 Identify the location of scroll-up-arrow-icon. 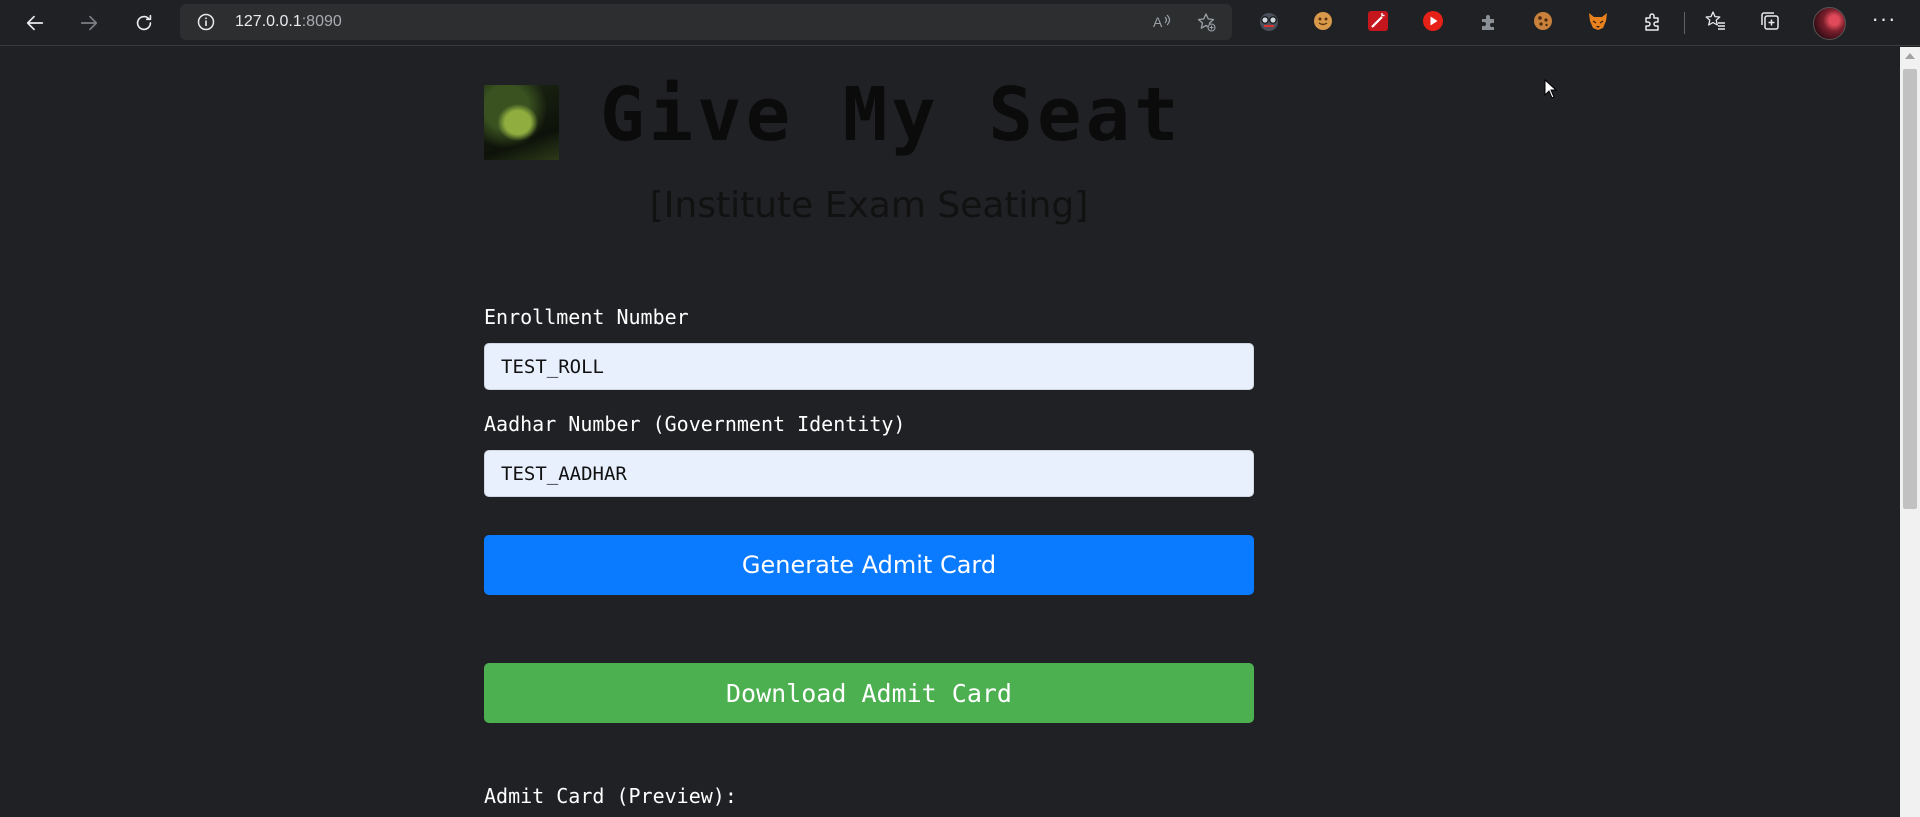
(1910, 56).